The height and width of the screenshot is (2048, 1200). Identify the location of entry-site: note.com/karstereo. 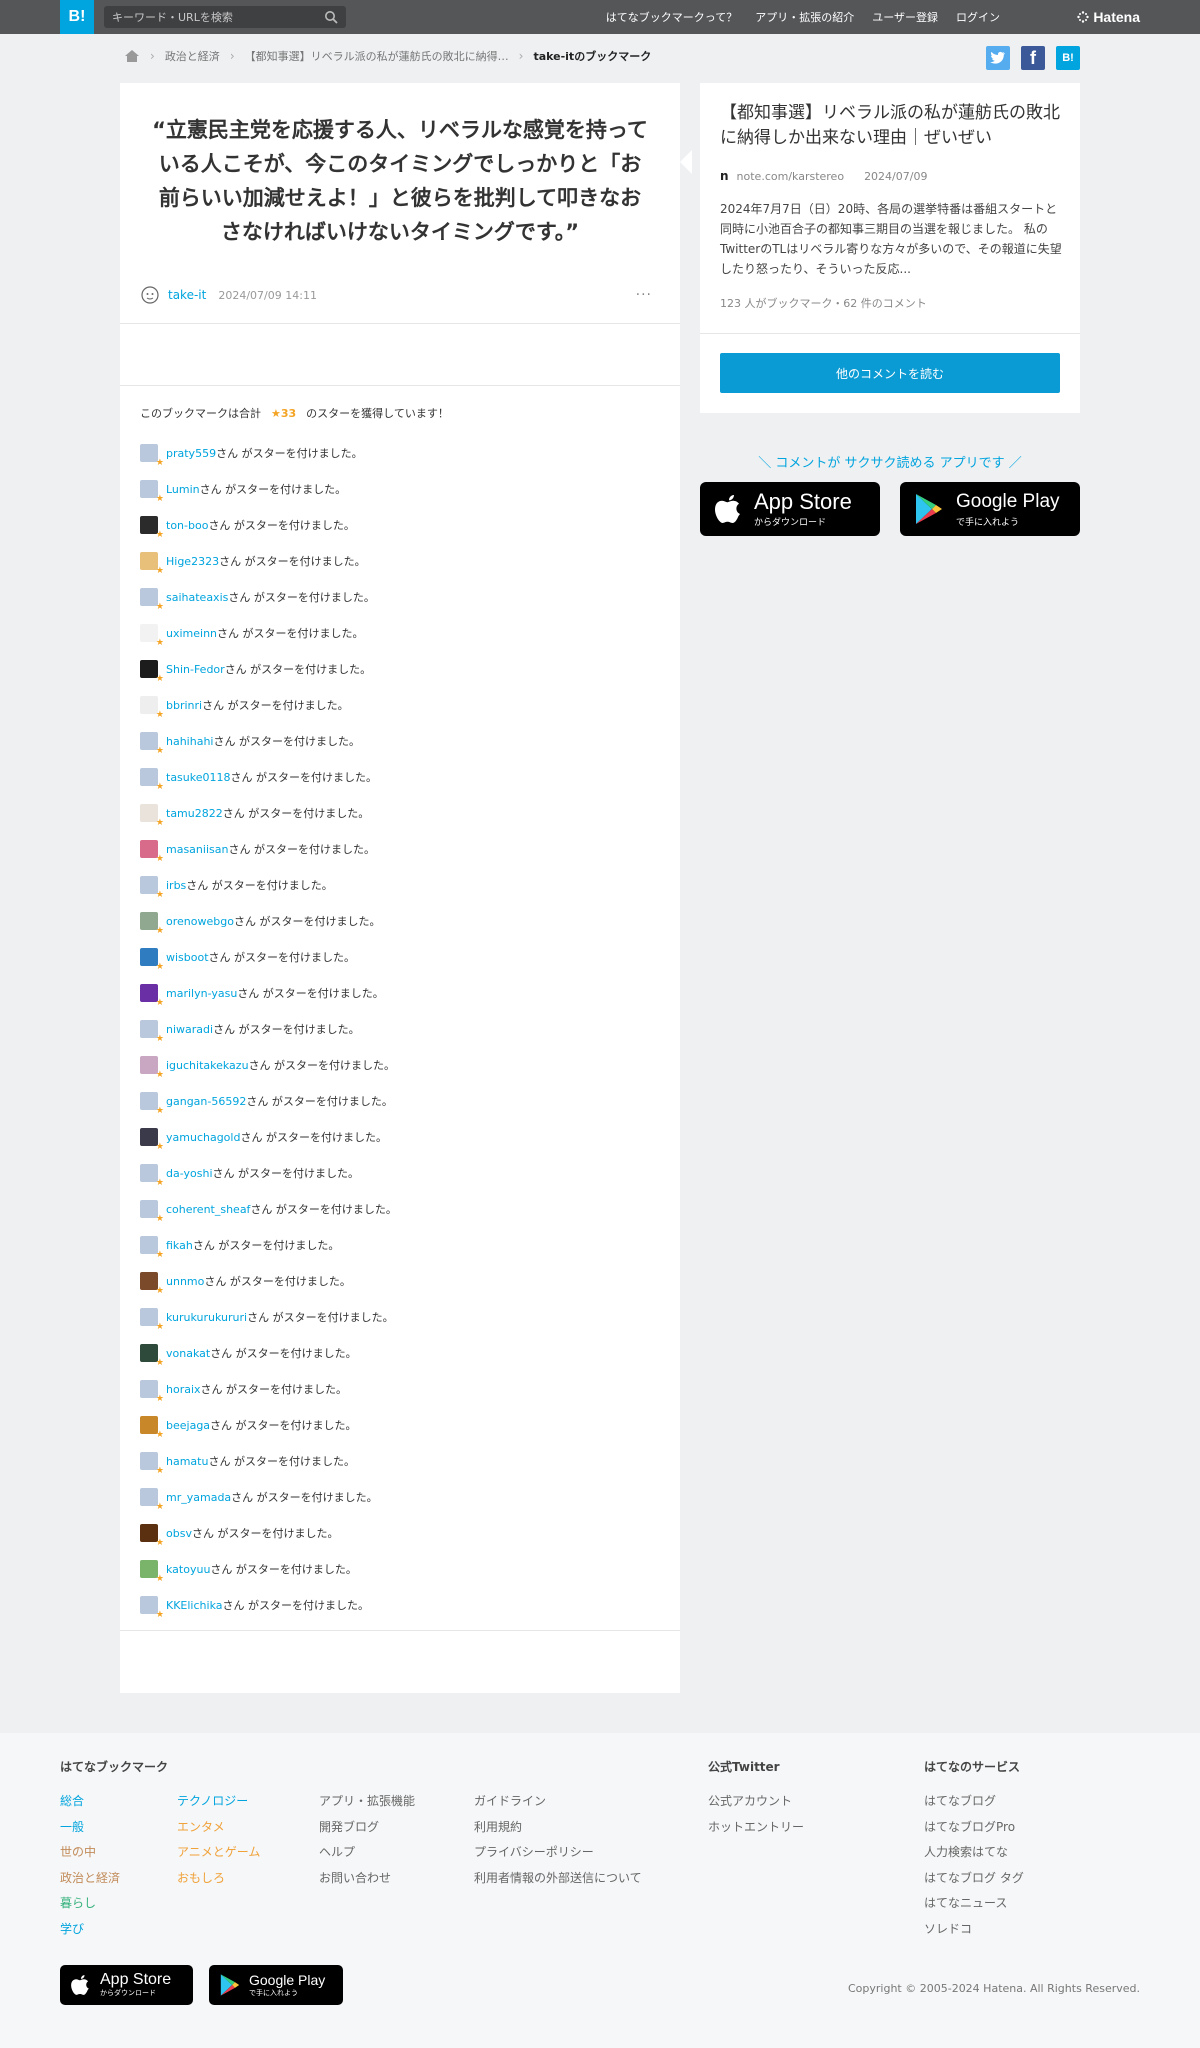
(791, 176).